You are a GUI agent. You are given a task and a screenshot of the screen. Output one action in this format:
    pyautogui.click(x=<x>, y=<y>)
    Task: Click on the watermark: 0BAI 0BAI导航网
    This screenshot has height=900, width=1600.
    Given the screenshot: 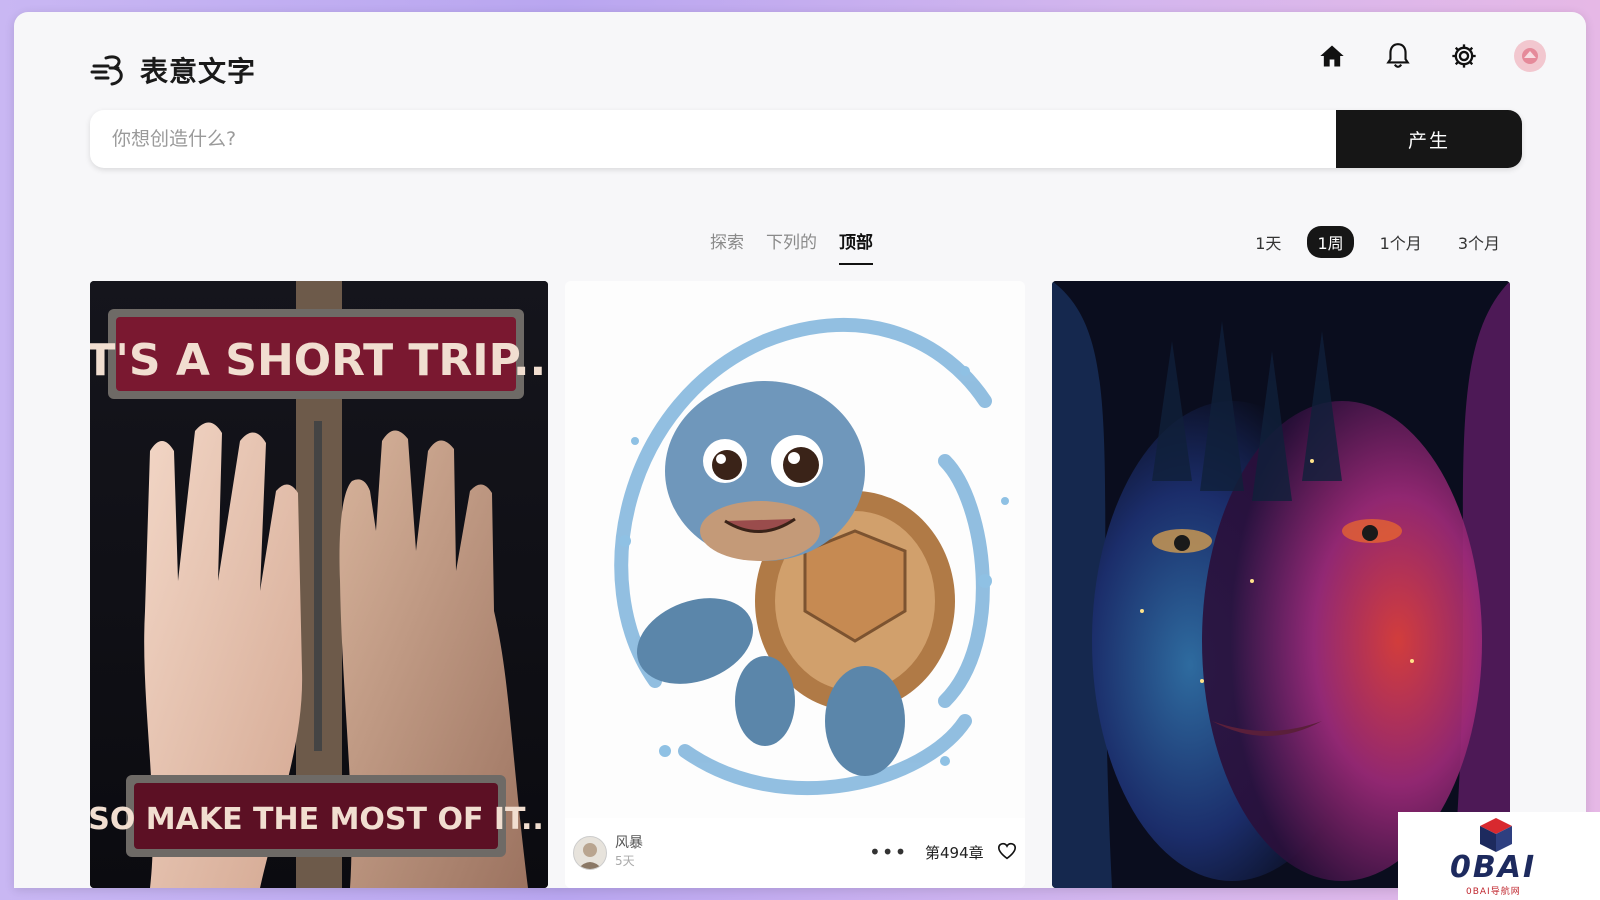 What is the action you would take?
    pyautogui.click(x=1499, y=856)
    